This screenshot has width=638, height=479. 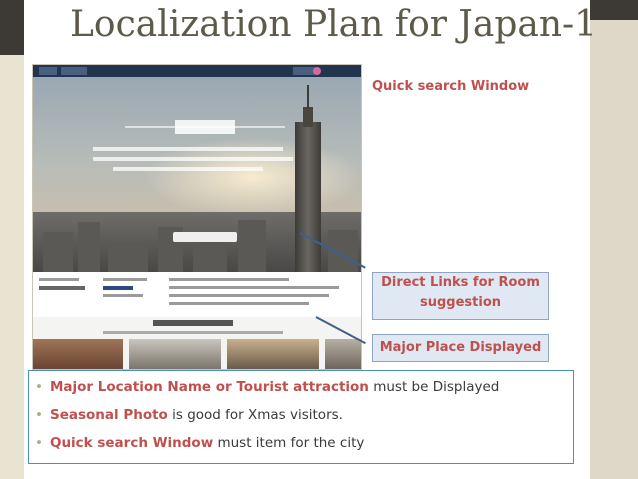 What do you see at coordinates (197, 294) in the screenshot?
I see `quick-info-strip` at bounding box center [197, 294].